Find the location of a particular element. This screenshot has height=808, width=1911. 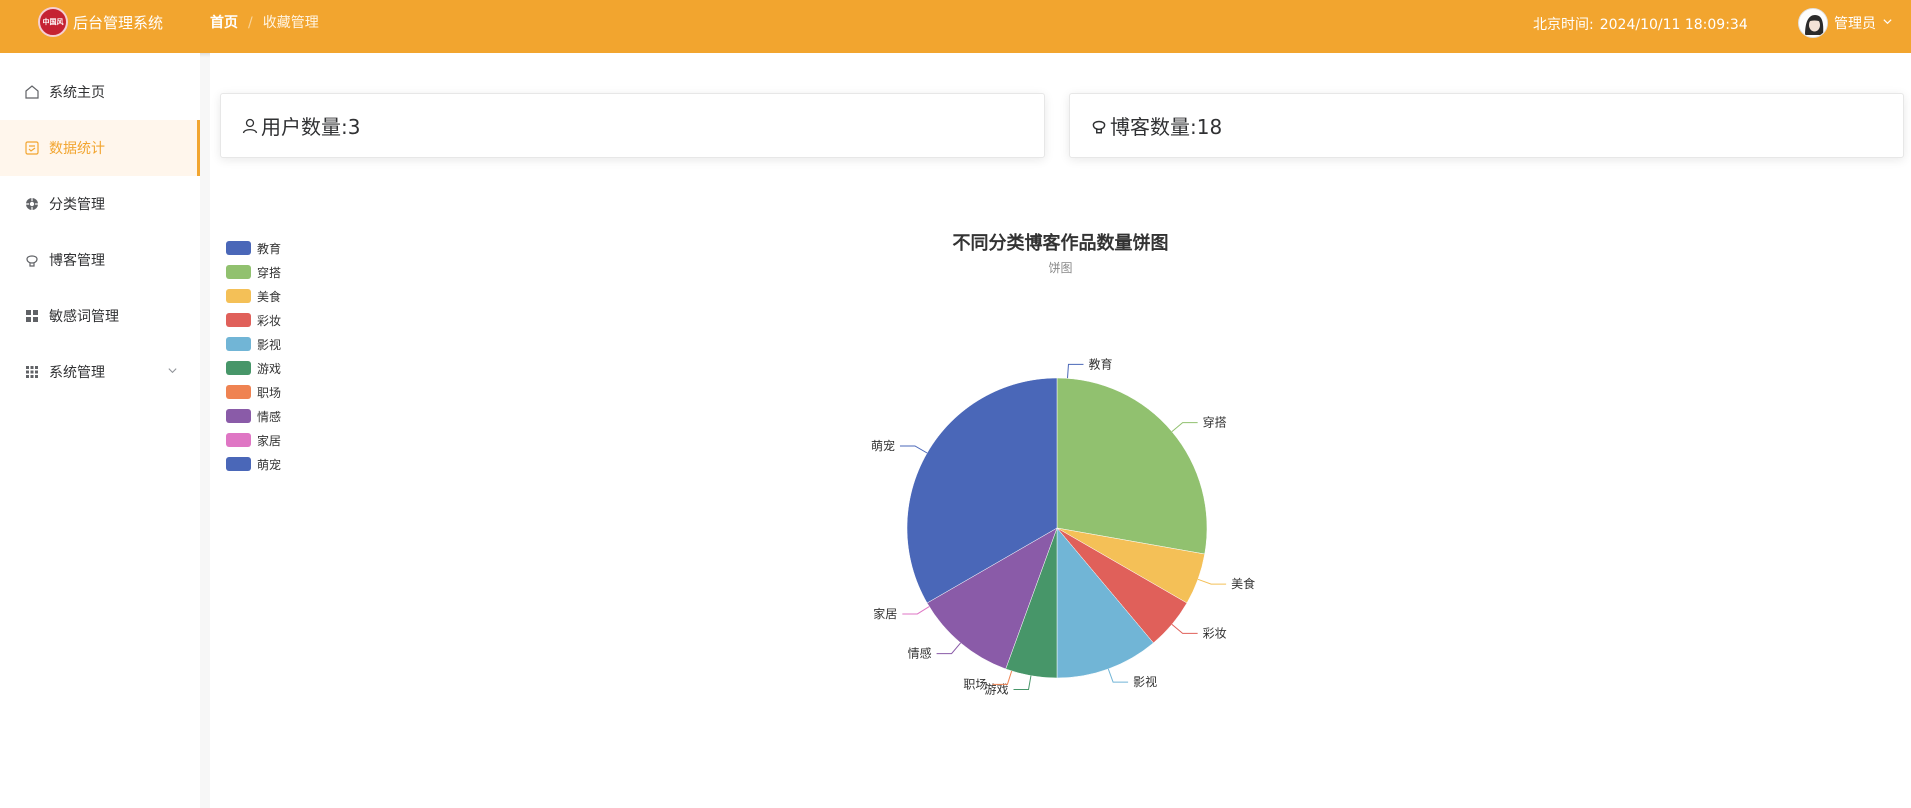

sidebar-item-category: 分类管理 is located at coordinates (100, 204).